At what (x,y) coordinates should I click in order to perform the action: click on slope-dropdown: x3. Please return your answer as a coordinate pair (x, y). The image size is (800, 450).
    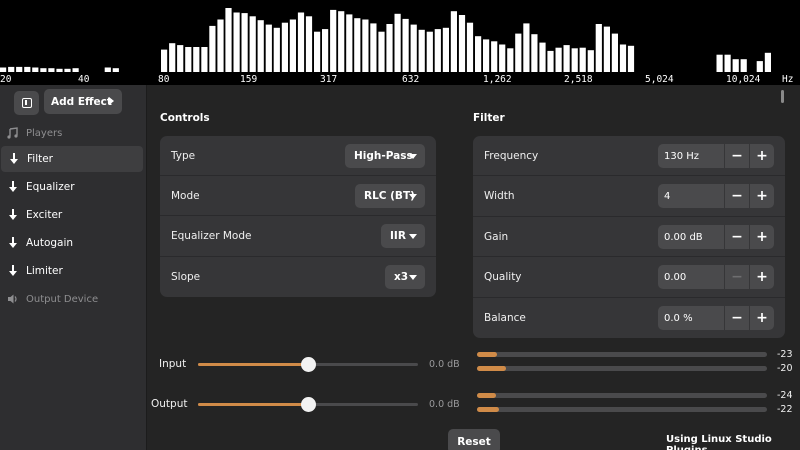
    Looking at the image, I should click on (405, 277).